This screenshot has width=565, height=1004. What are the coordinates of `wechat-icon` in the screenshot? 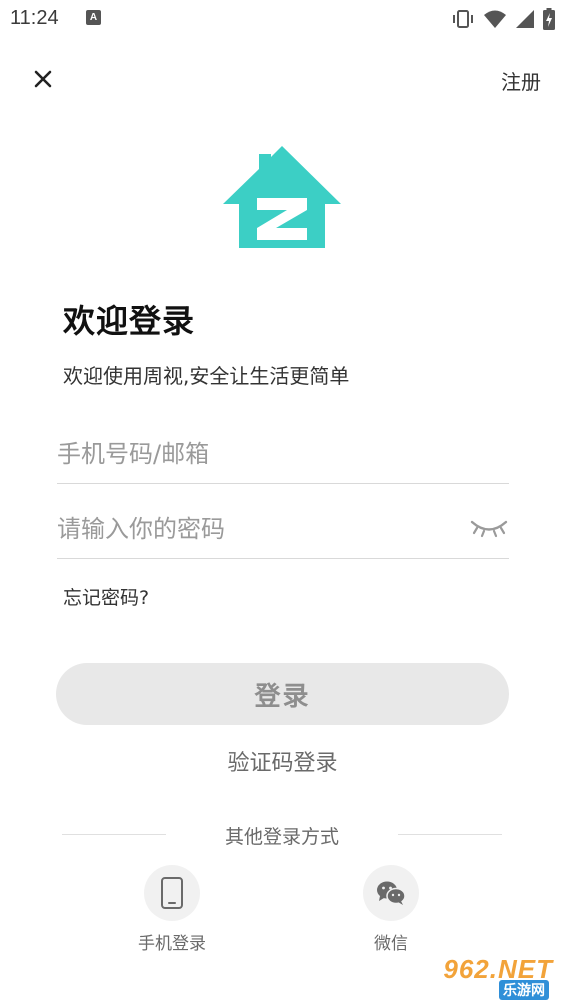 It's located at (391, 893).